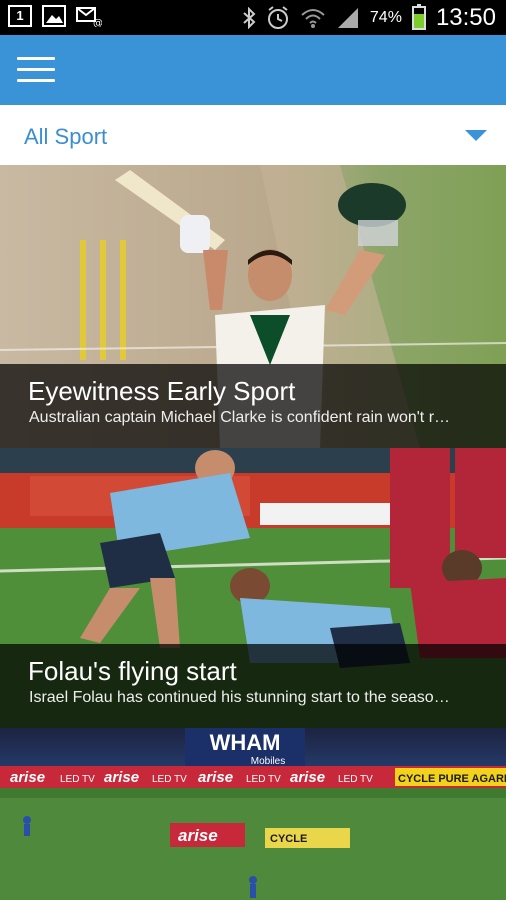  What do you see at coordinates (89, 17) in the screenshot?
I see `email-icon: @` at bounding box center [89, 17].